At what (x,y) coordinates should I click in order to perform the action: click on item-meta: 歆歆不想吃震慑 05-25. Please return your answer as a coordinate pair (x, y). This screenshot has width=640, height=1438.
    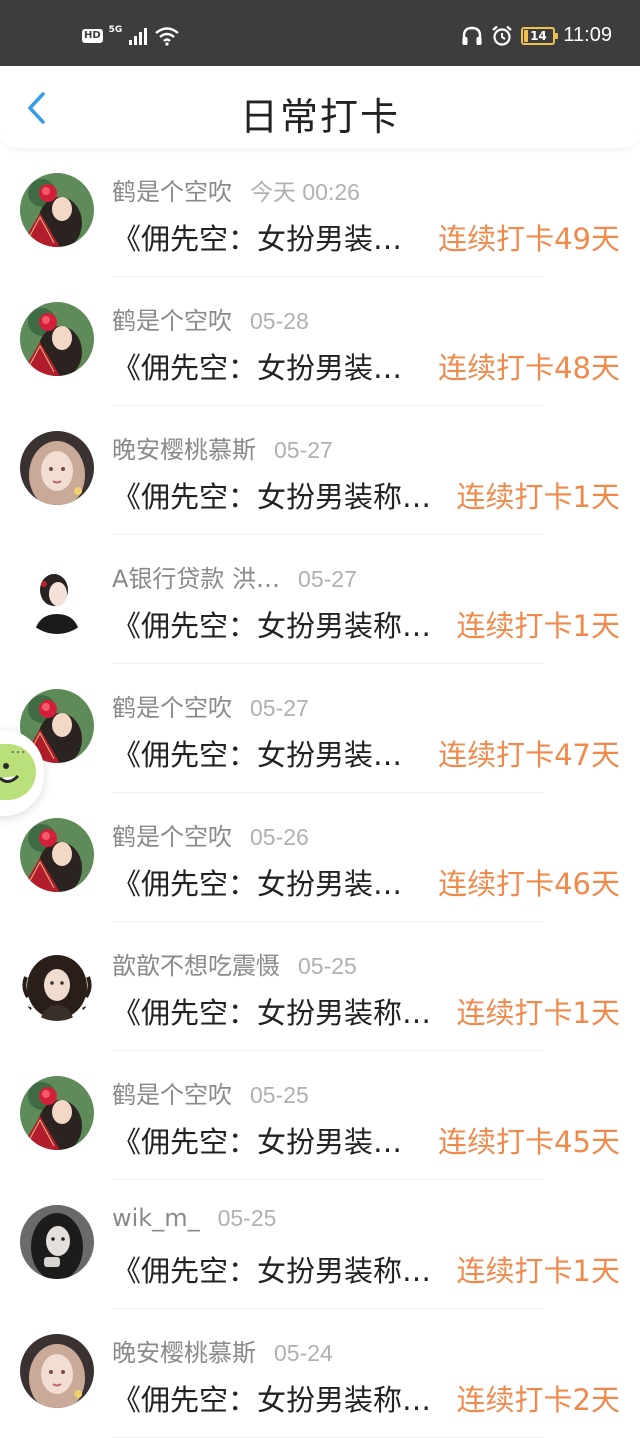
    Looking at the image, I should click on (234, 963).